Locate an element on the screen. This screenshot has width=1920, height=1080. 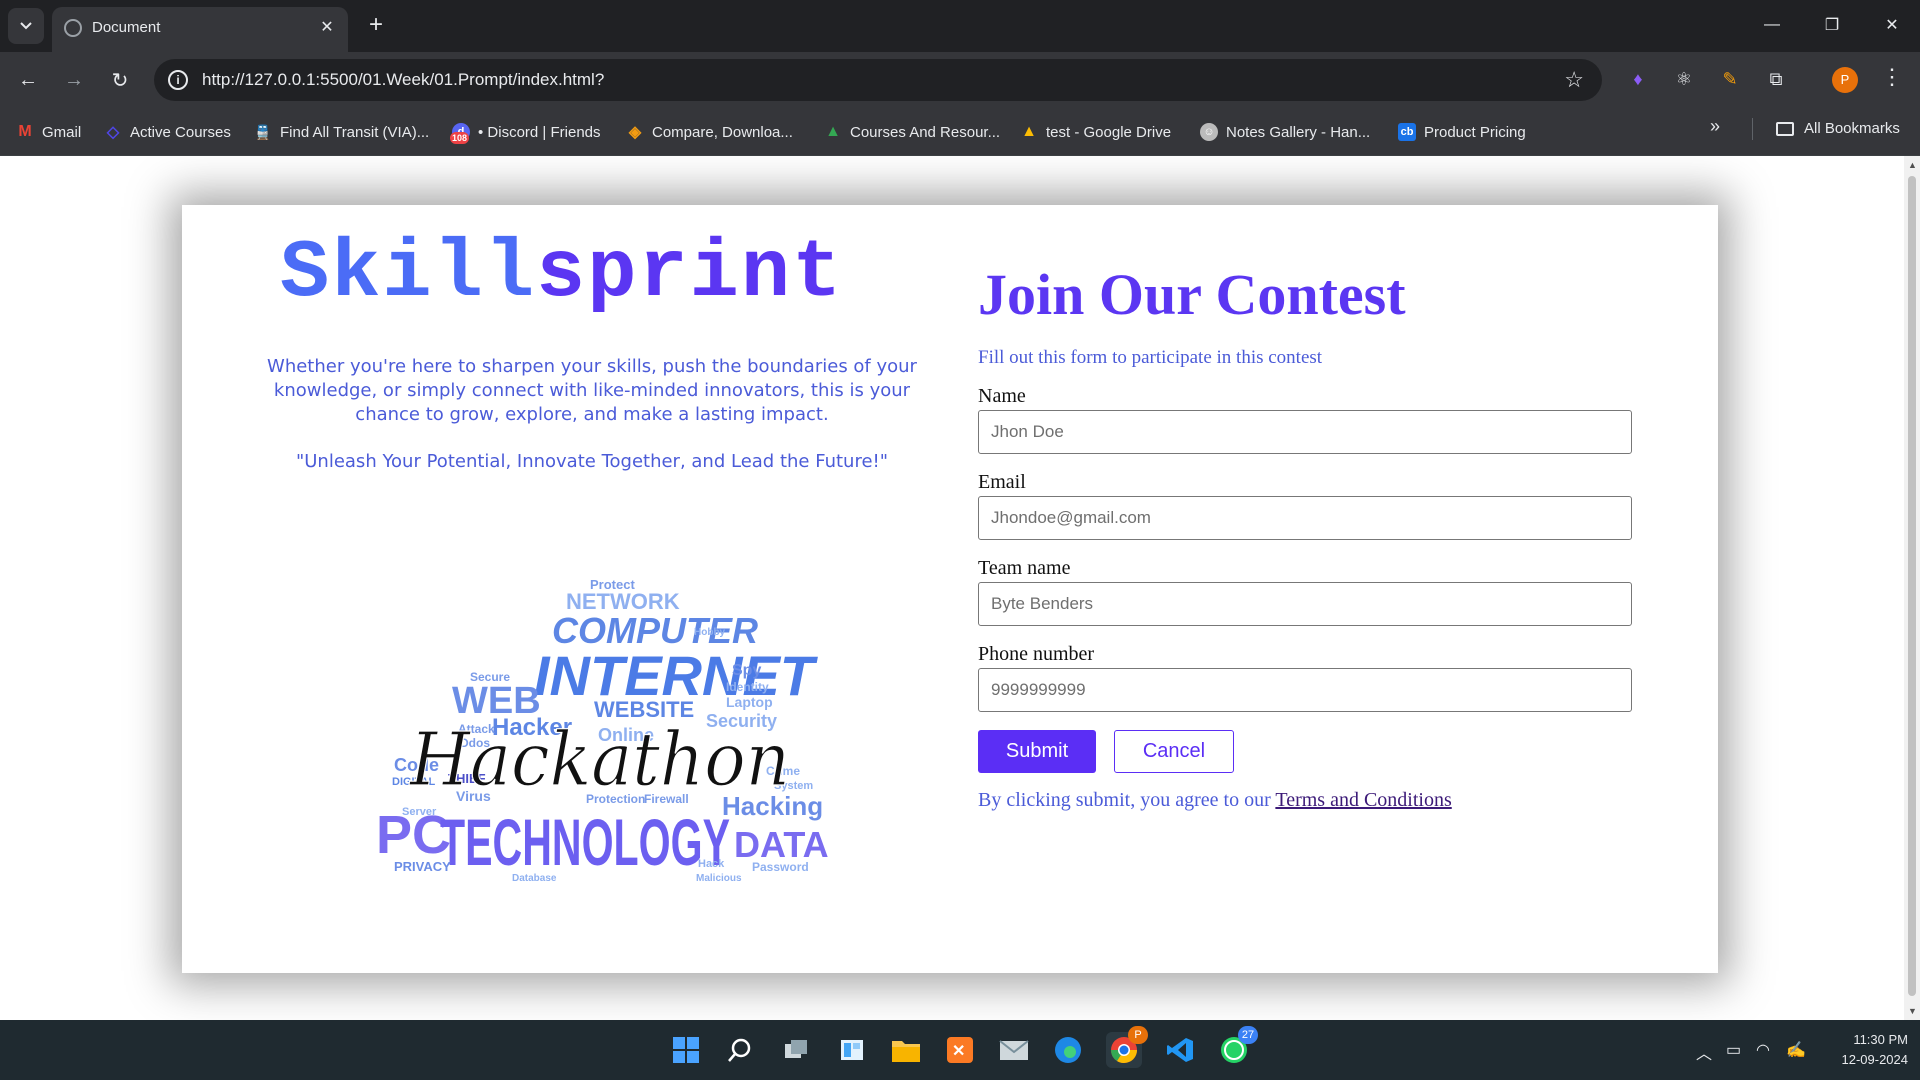
forward-button: → is located at coordinates (74, 80).